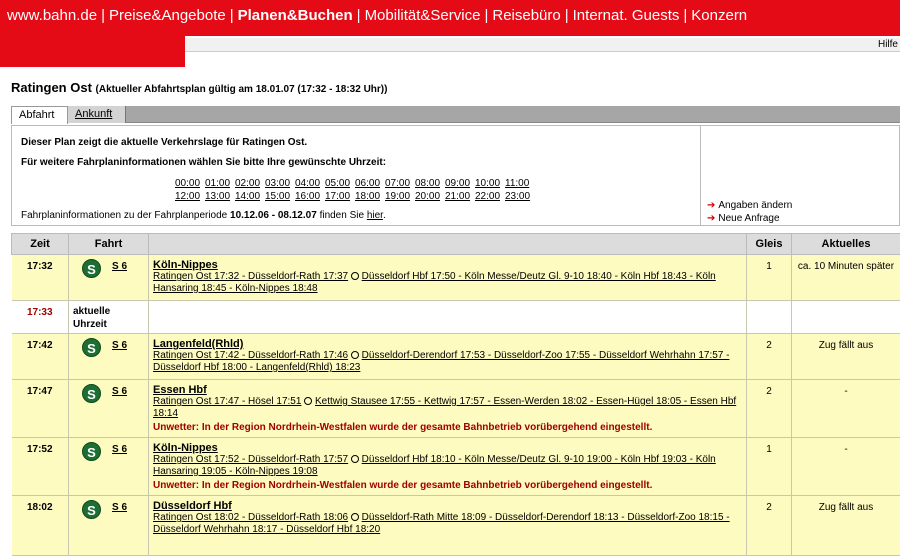 The width and height of the screenshot is (900, 556). Describe the element at coordinates (51, 87) in the screenshot. I see `station-name: Ratingen Ost` at that location.